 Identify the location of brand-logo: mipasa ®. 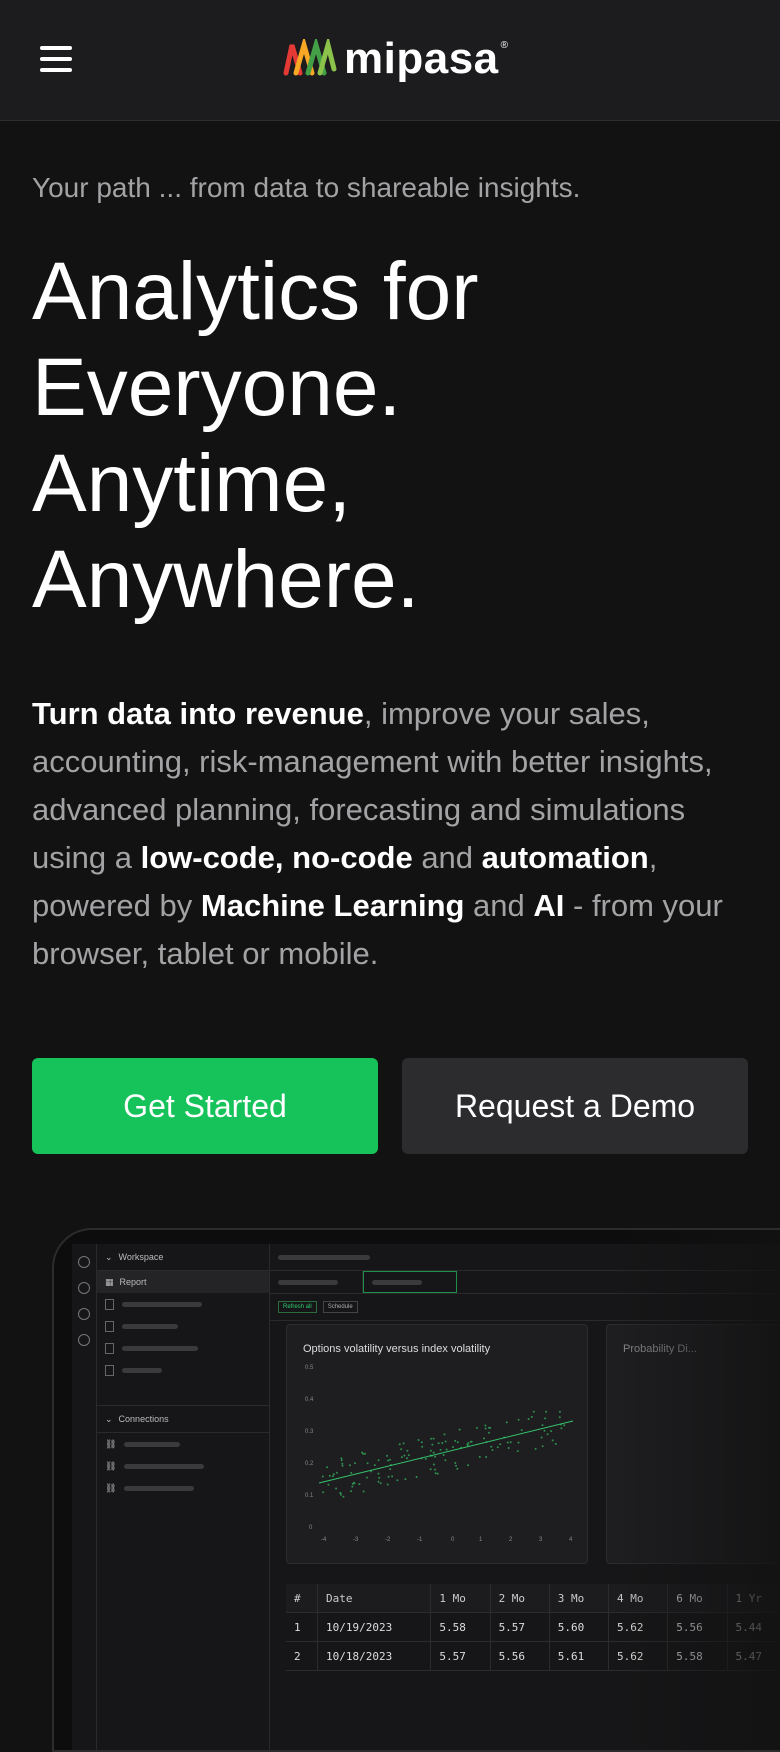
(395, 59).